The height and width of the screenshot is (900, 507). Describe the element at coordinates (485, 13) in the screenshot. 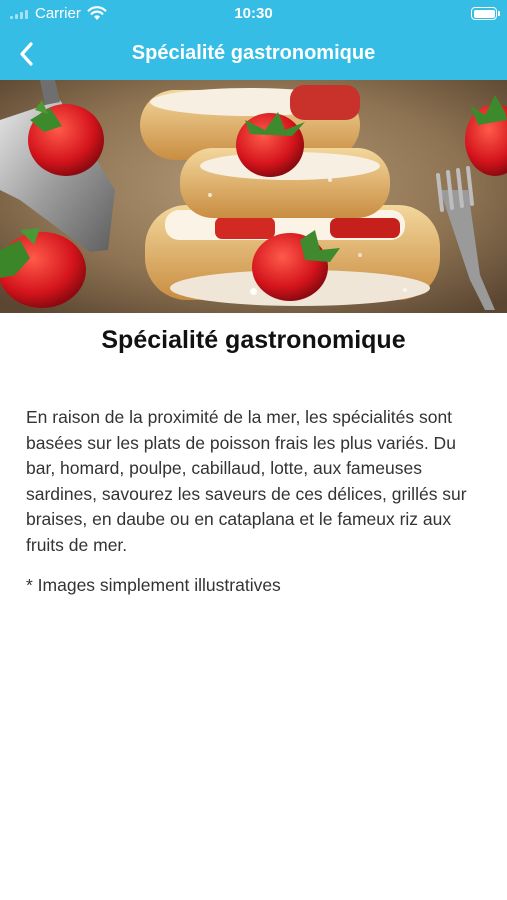

I see `battery-icon` at that location.